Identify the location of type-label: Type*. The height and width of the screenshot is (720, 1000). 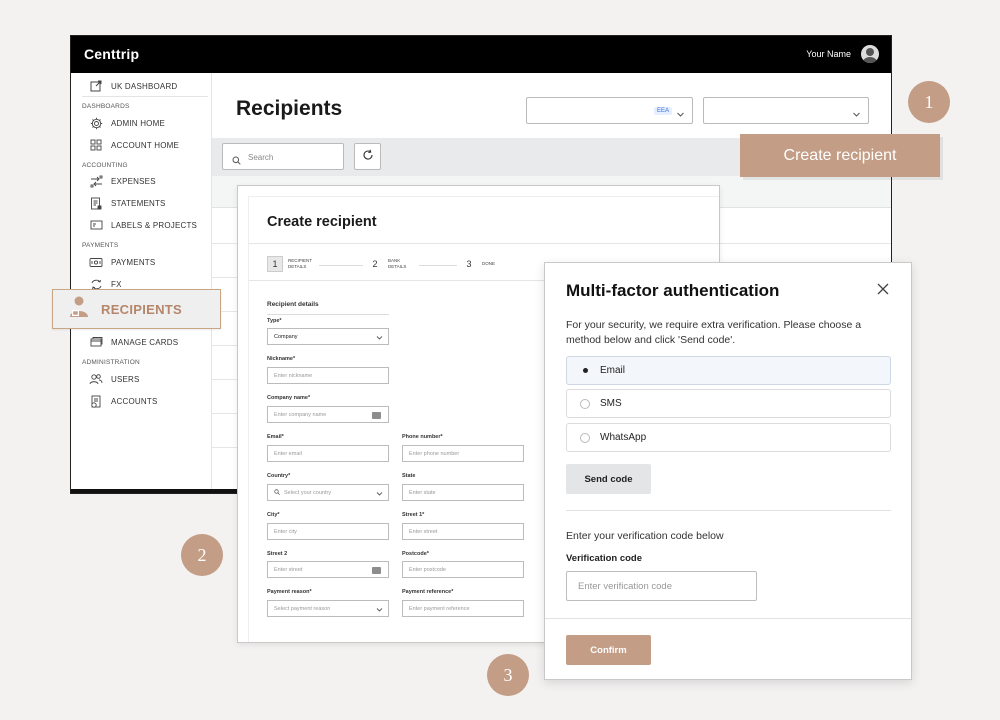
(274, 321).